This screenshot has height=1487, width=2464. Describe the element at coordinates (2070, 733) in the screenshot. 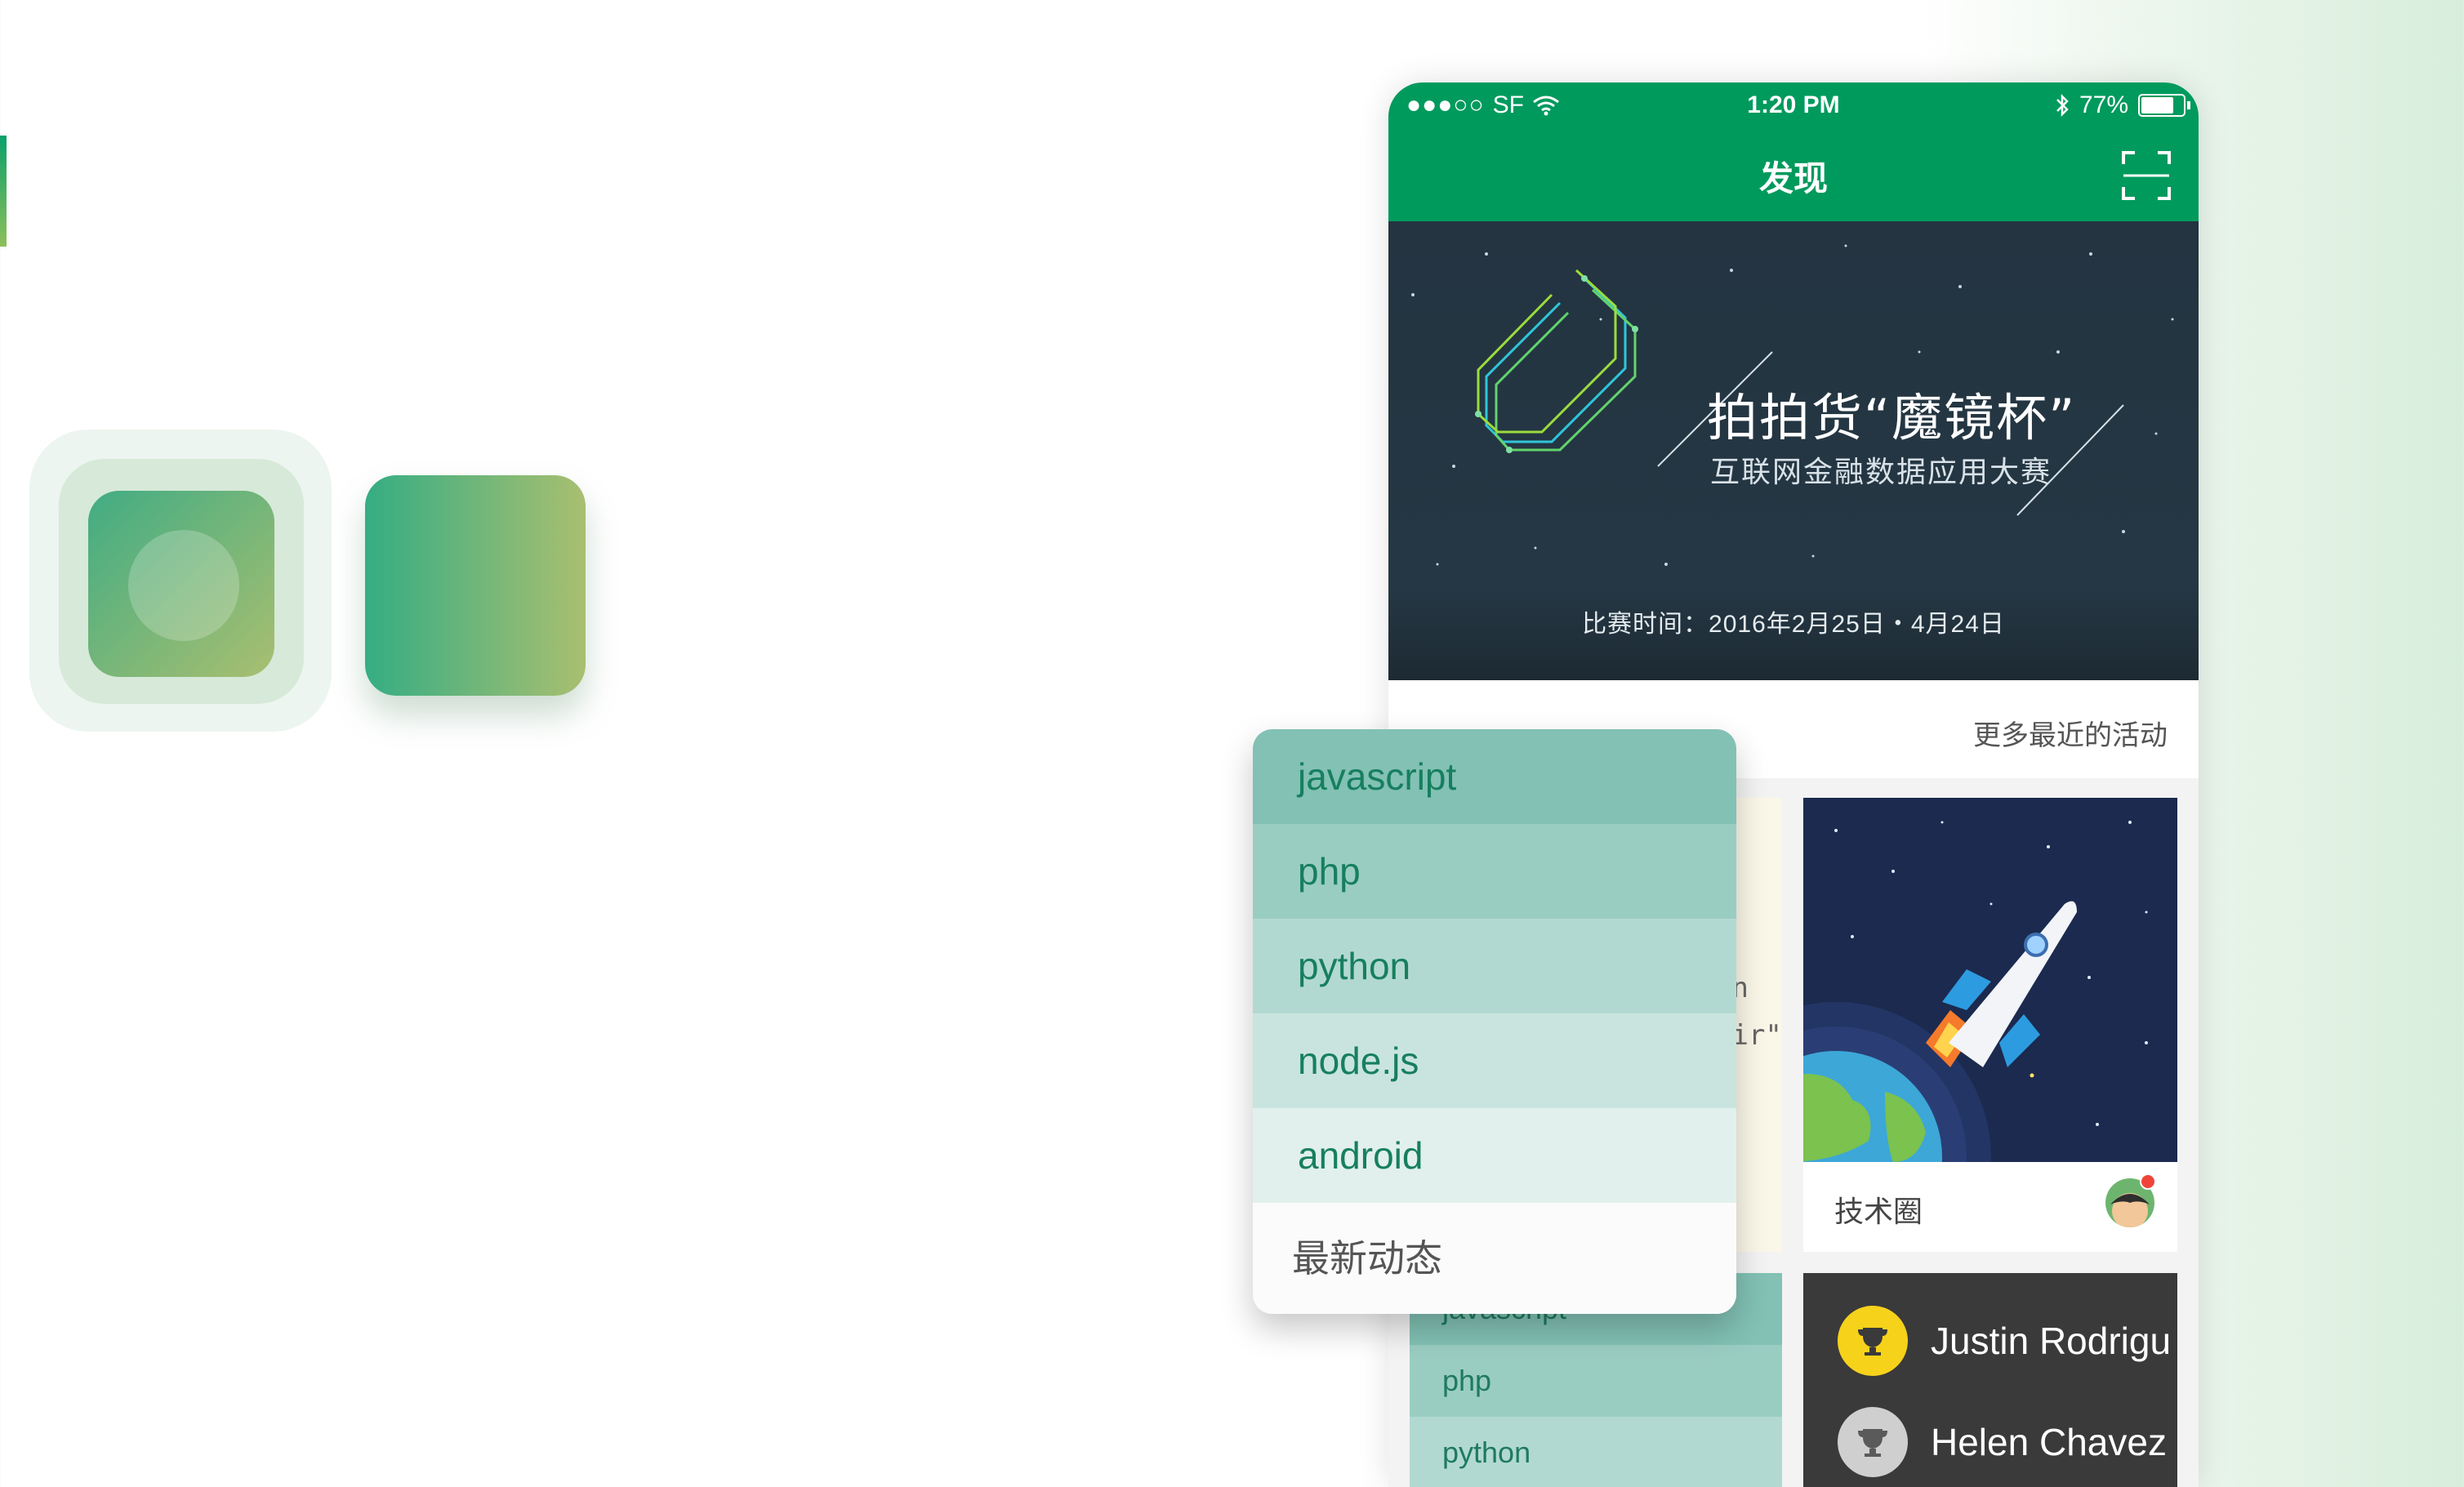

I see `more-activities-link: 更多最近的活动` at that location.